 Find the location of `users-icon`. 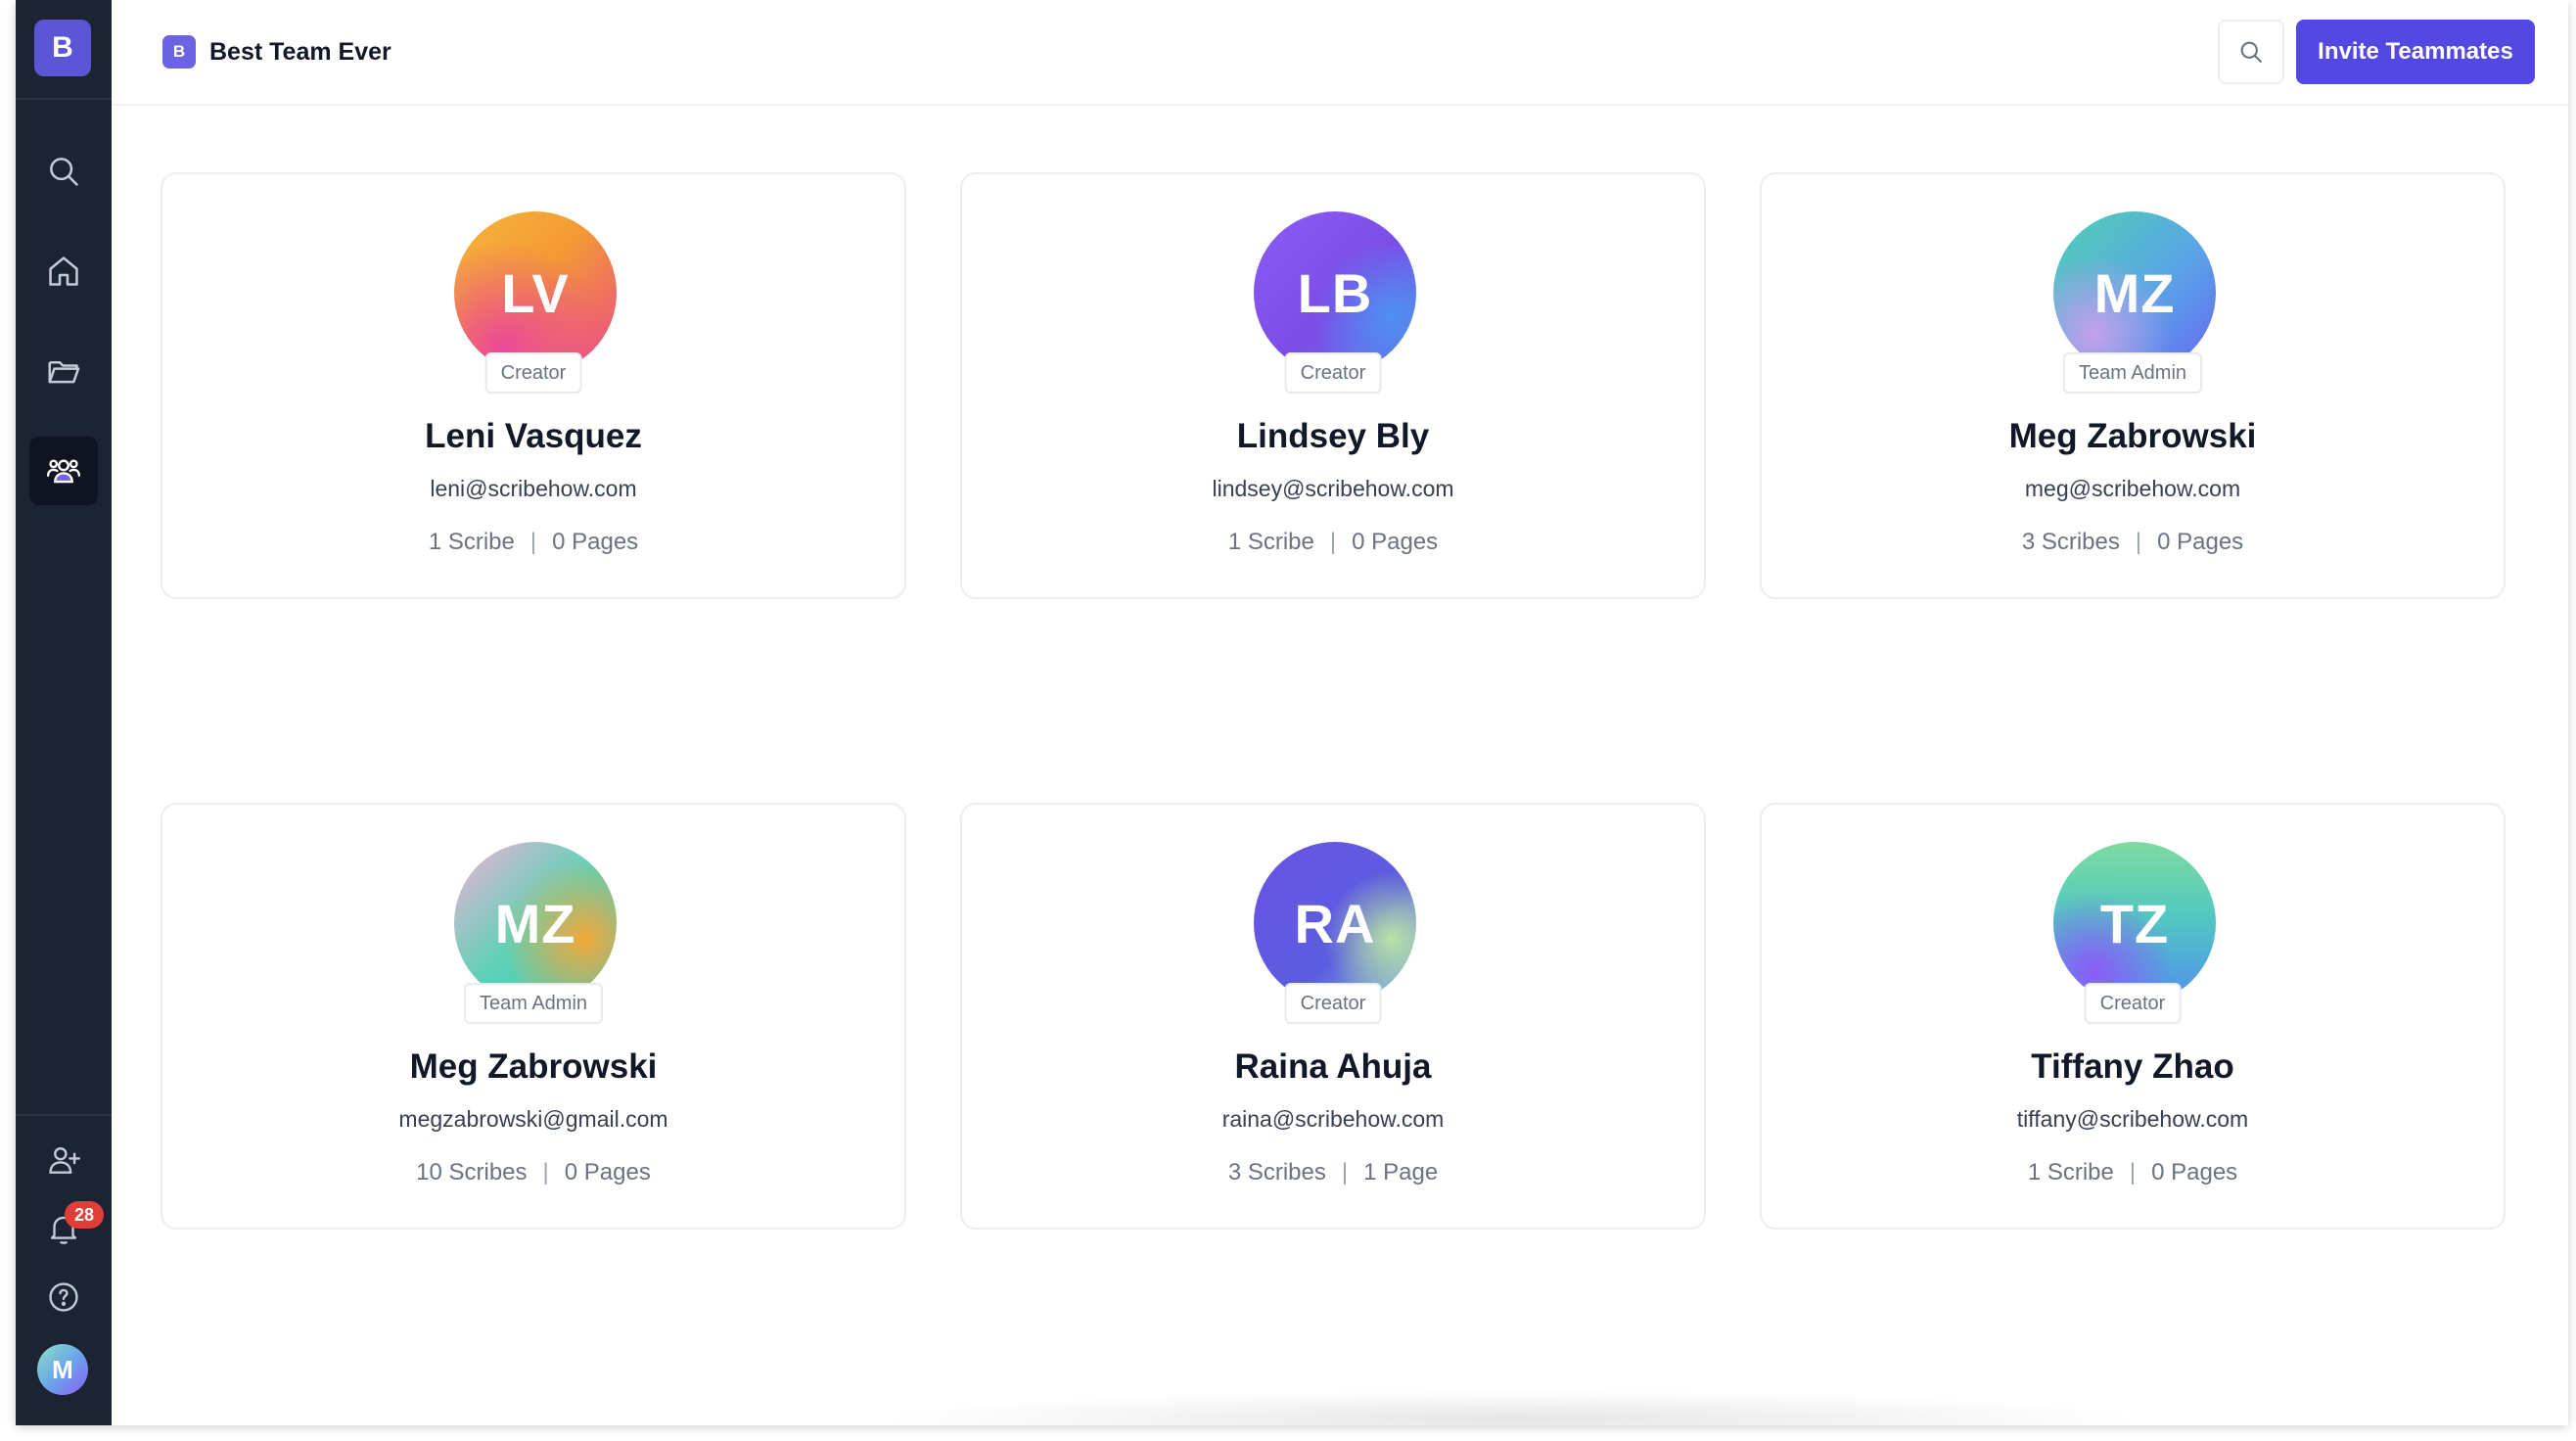

users-icon is located at coordinates (64, 471).